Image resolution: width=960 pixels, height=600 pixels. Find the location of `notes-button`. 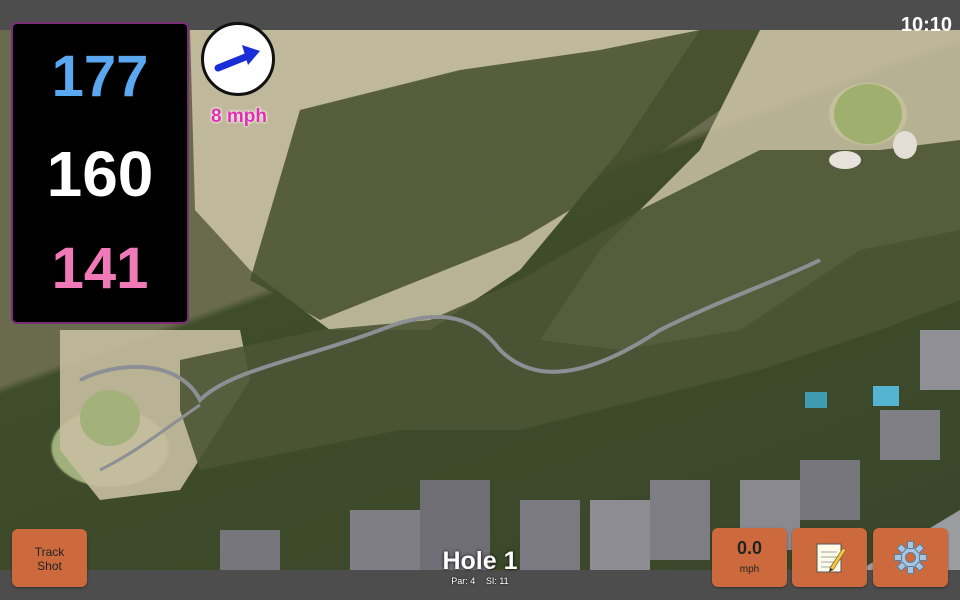

notes-button is located at coordinates (829, 557).